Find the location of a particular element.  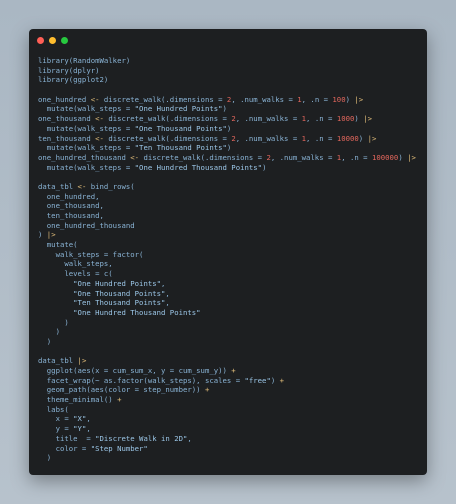

minimize-dot-icon is located at coordinates (52, 40).